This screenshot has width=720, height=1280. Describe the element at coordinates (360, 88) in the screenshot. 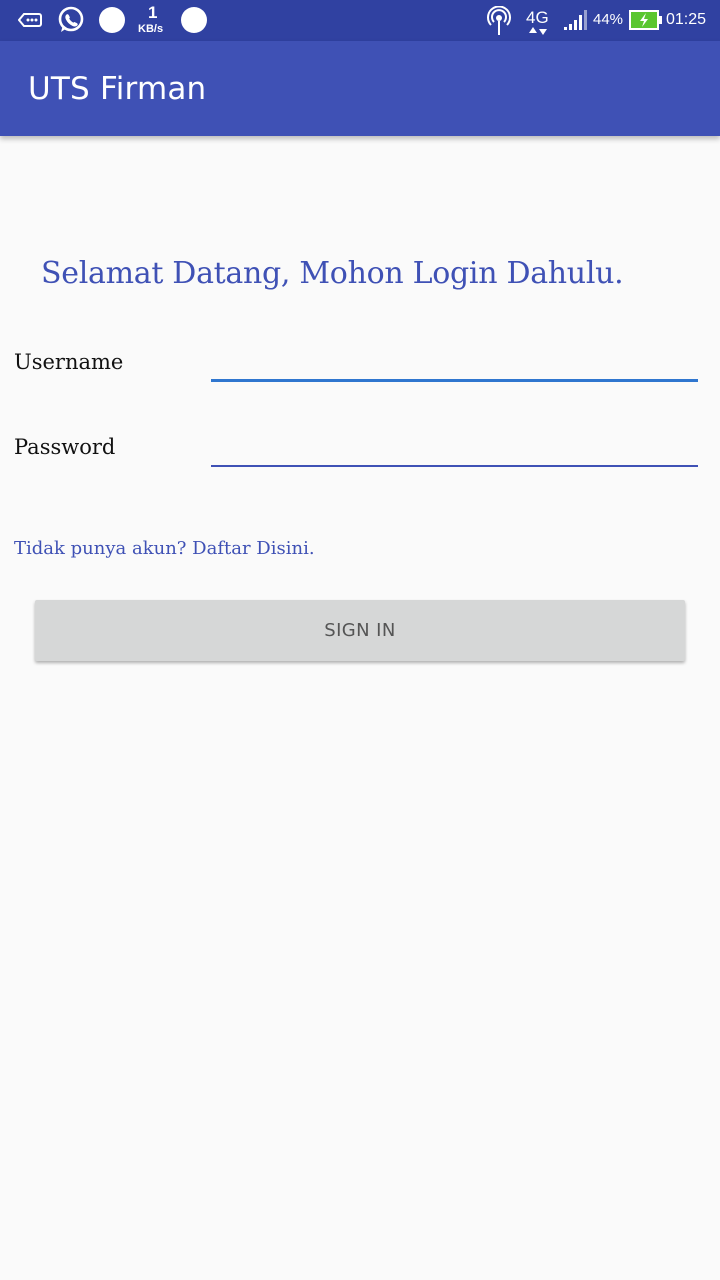

I see `app-bar: UTS Firman` at that location.